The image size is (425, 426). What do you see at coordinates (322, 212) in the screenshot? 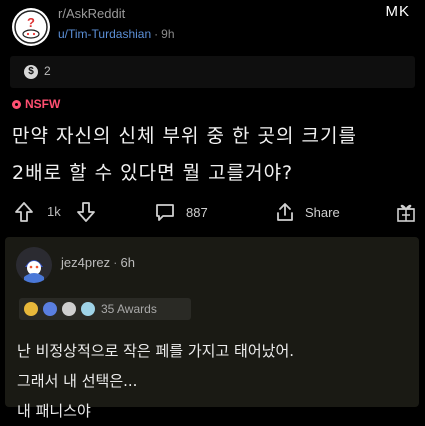
I see `share-label: Share` at bounding box center [322, 212].